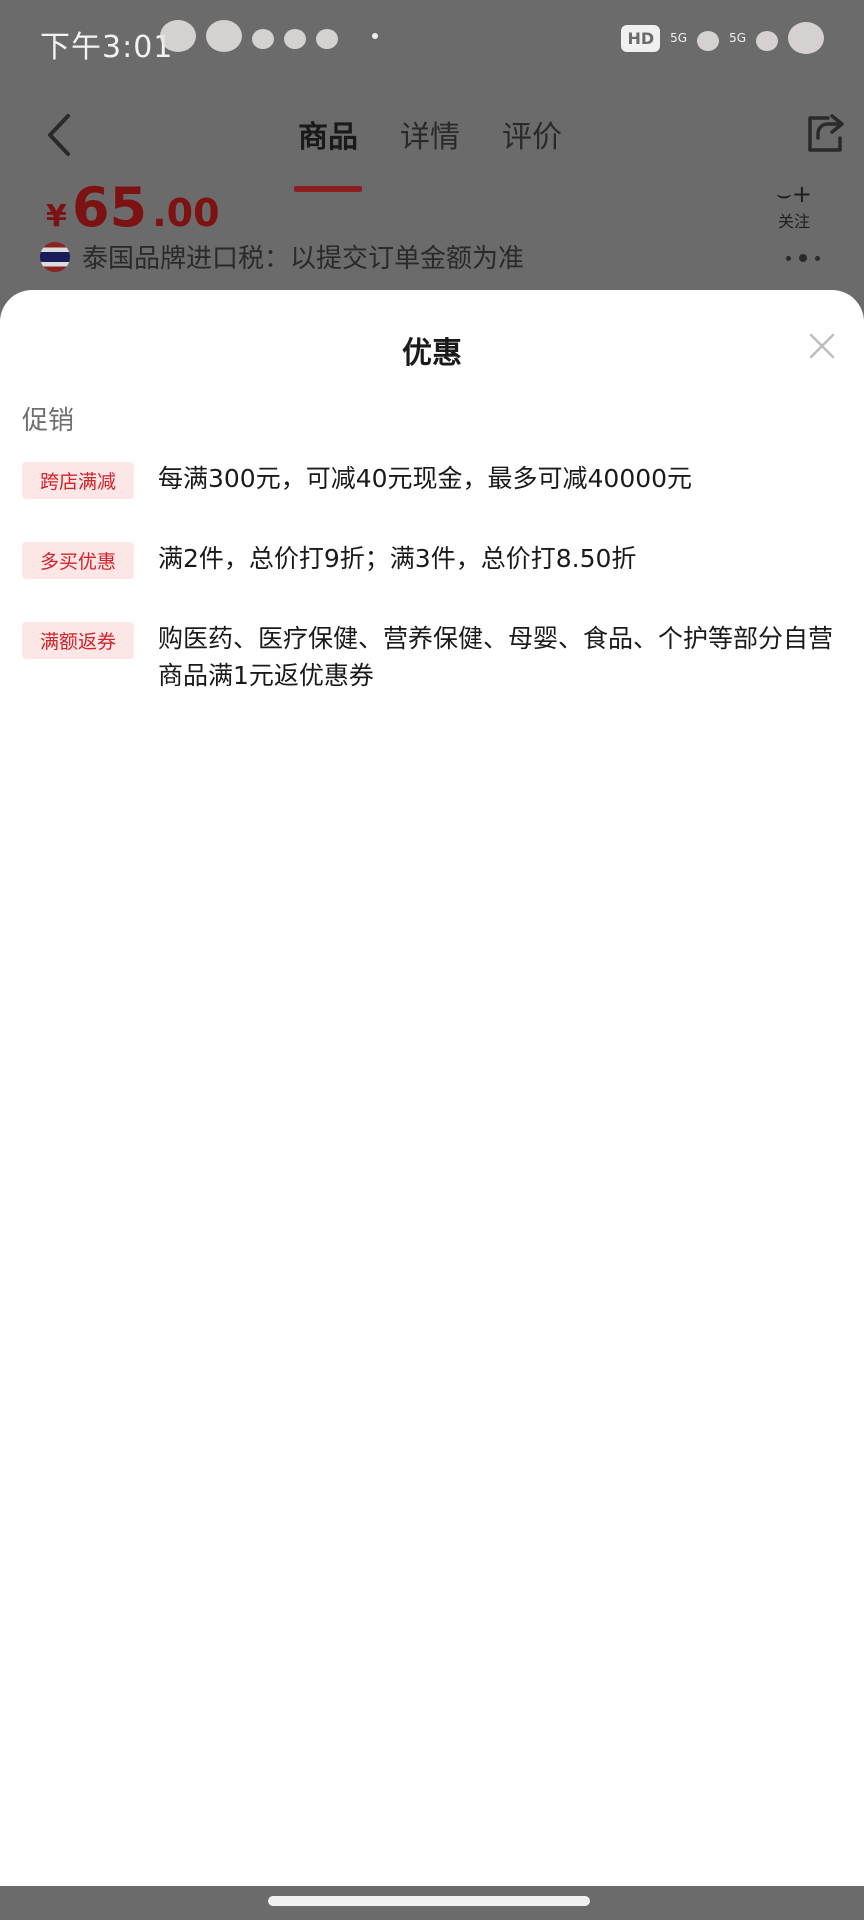 The image size is (864, 1920). Describe the element at coordinates (56, 216) in the screenshot. I see `currency-symbol: ¥` at that location.